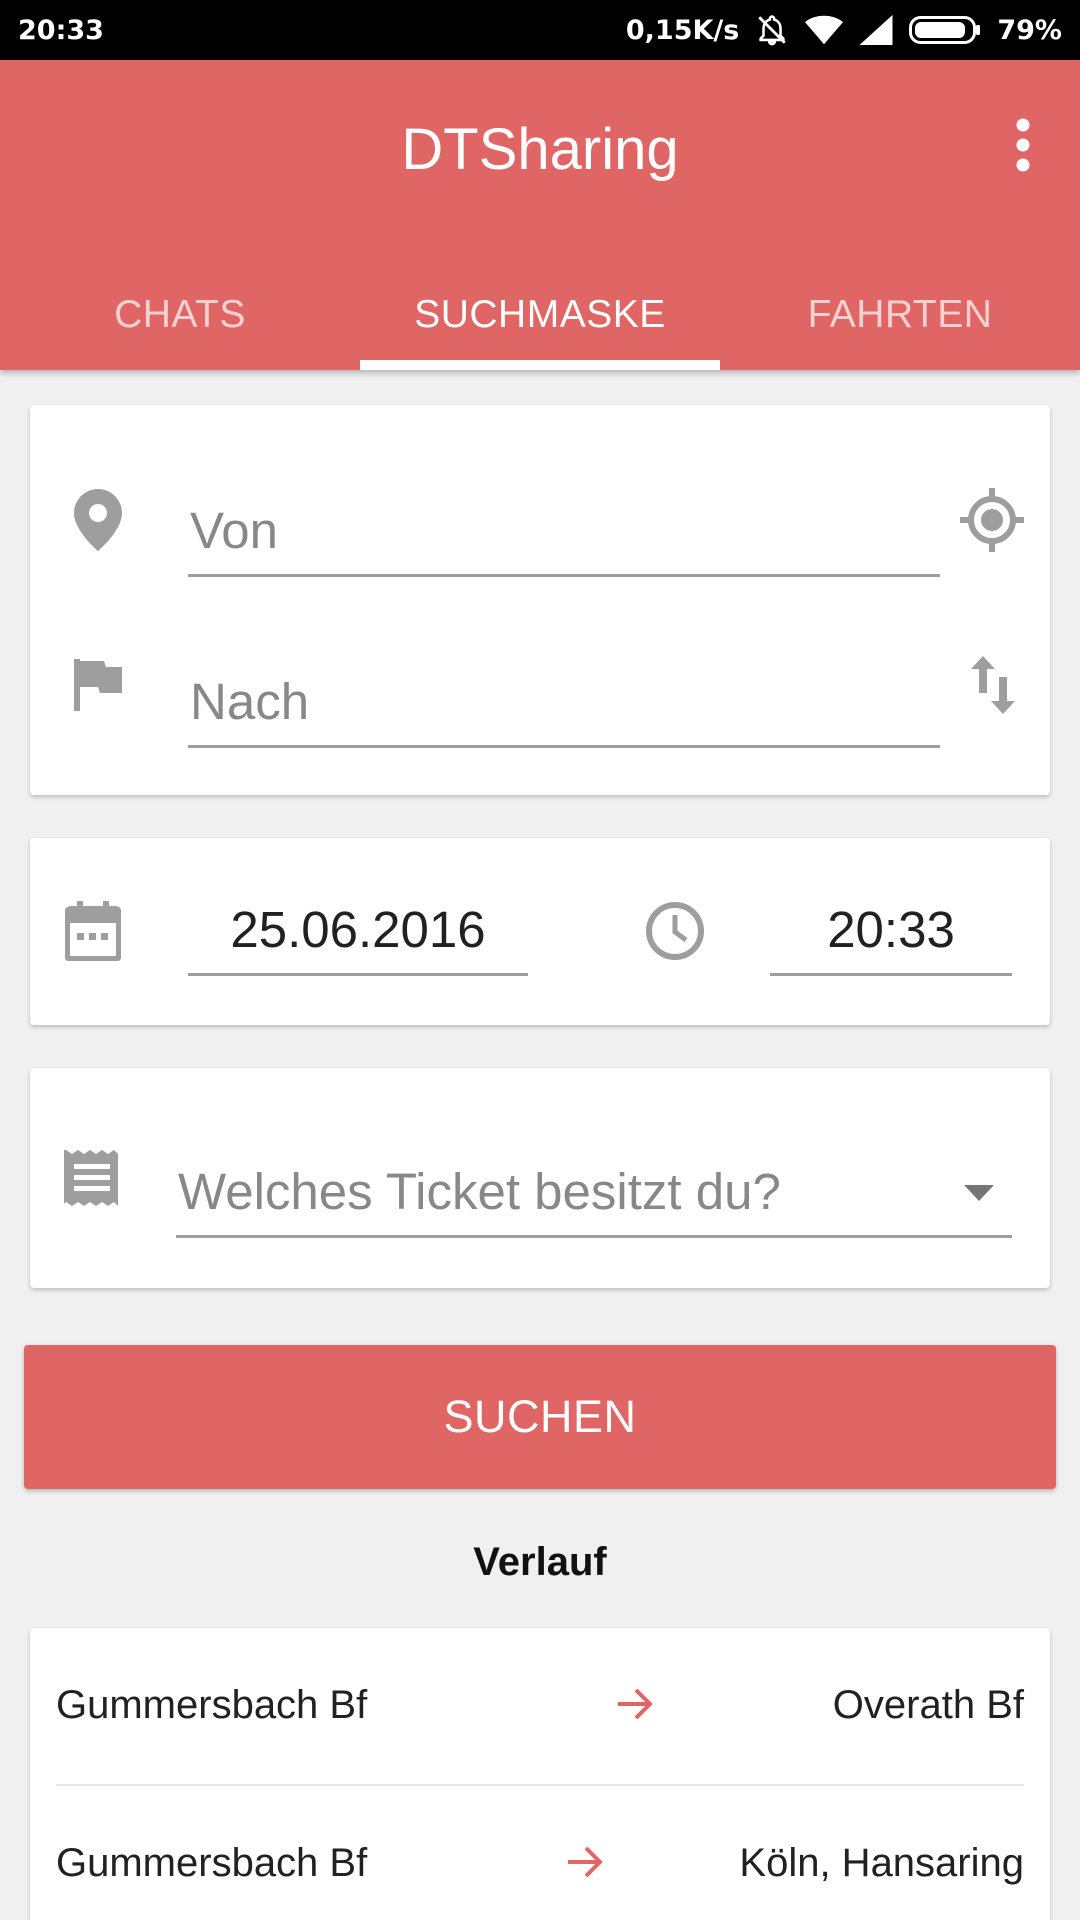 The image size is (1080, 1920). I want to click on overflow-menu-button, so click(1023, 145).